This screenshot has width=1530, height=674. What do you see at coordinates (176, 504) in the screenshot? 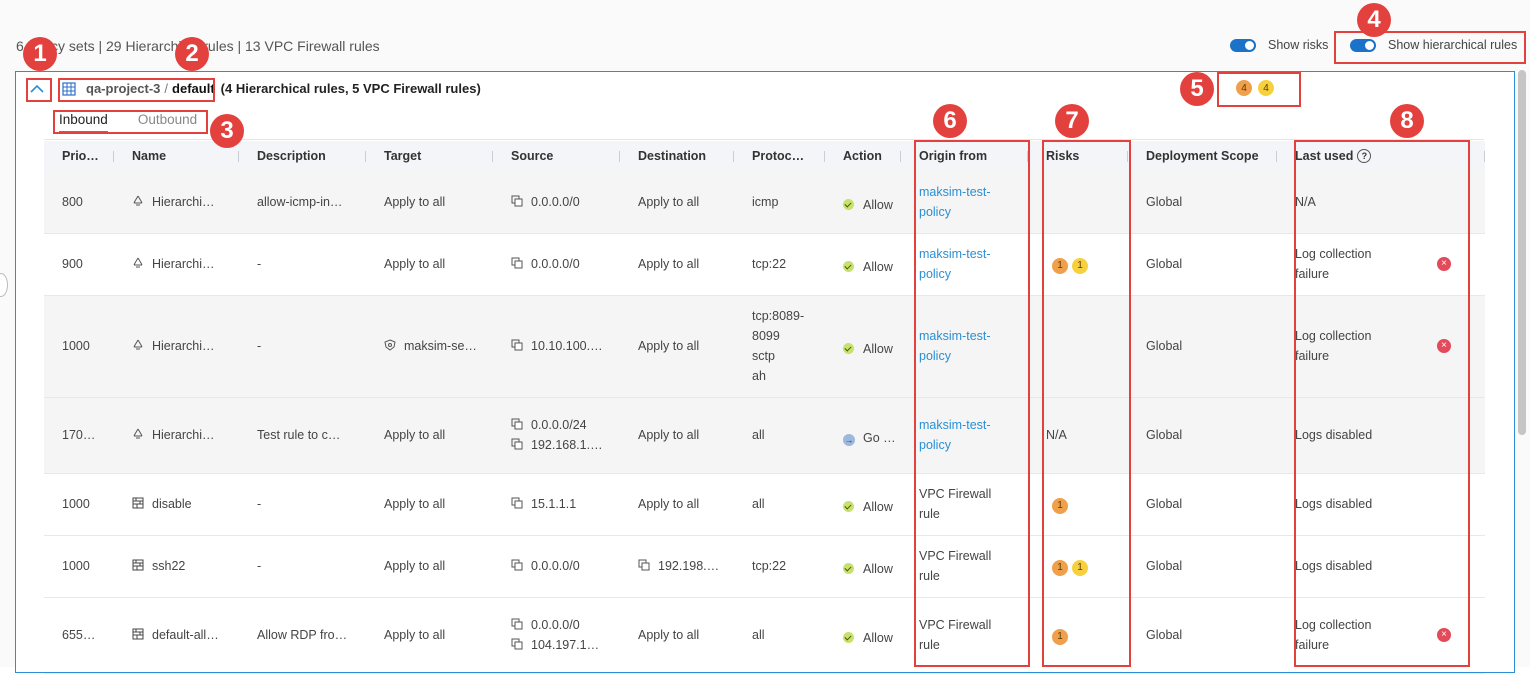
I see `name-cell: disable` at bounding box center [176, 504].